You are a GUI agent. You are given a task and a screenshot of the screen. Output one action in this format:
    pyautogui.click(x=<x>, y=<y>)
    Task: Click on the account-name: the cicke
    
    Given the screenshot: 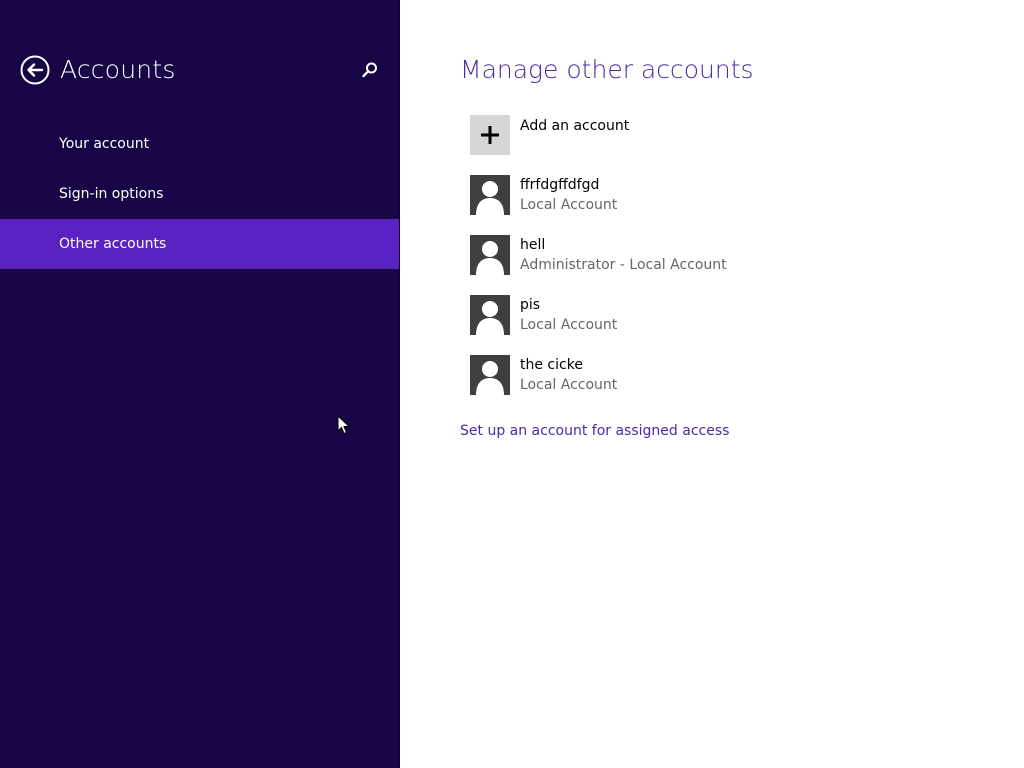 What is the action you would take?
    pyautogui.click(x=551, y=365)
    